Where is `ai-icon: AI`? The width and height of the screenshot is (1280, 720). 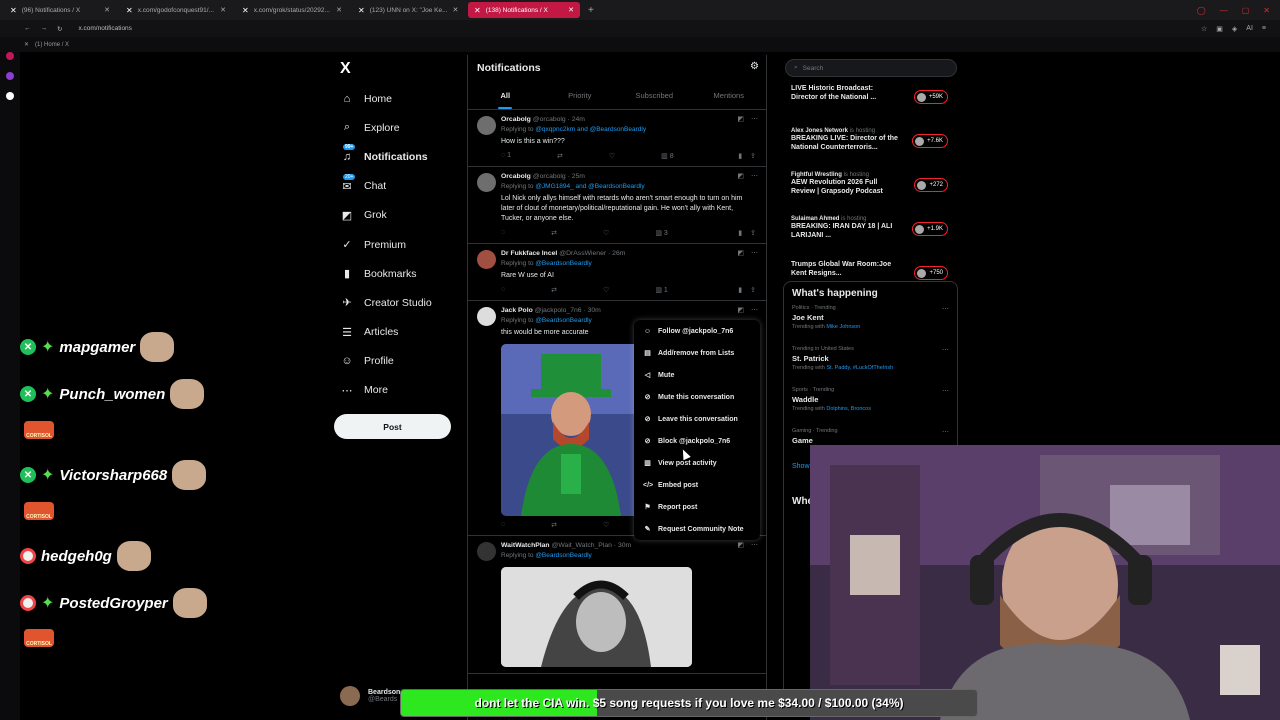
ai-icon: AI is located at coordinates (1249, 29).